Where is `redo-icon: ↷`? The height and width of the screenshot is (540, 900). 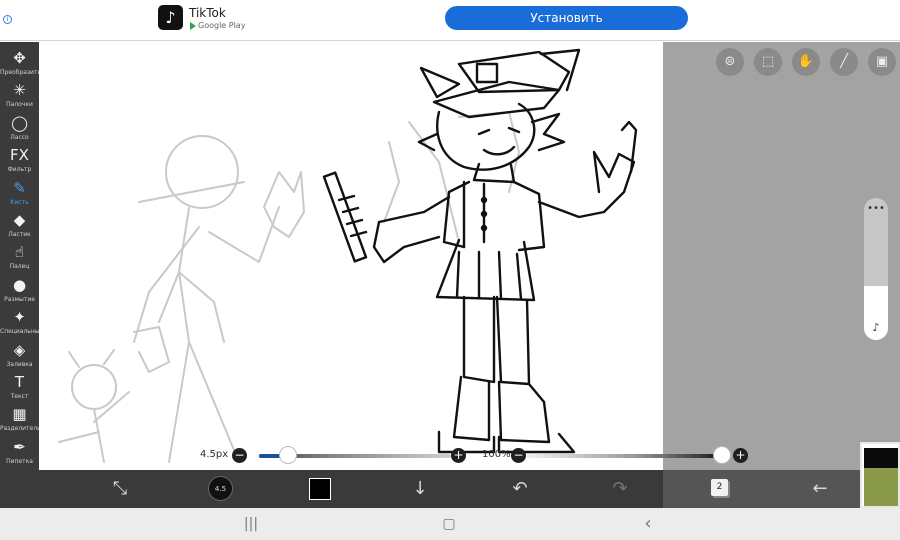
redo-icon: ↷ is located at coordinates (620, 489).